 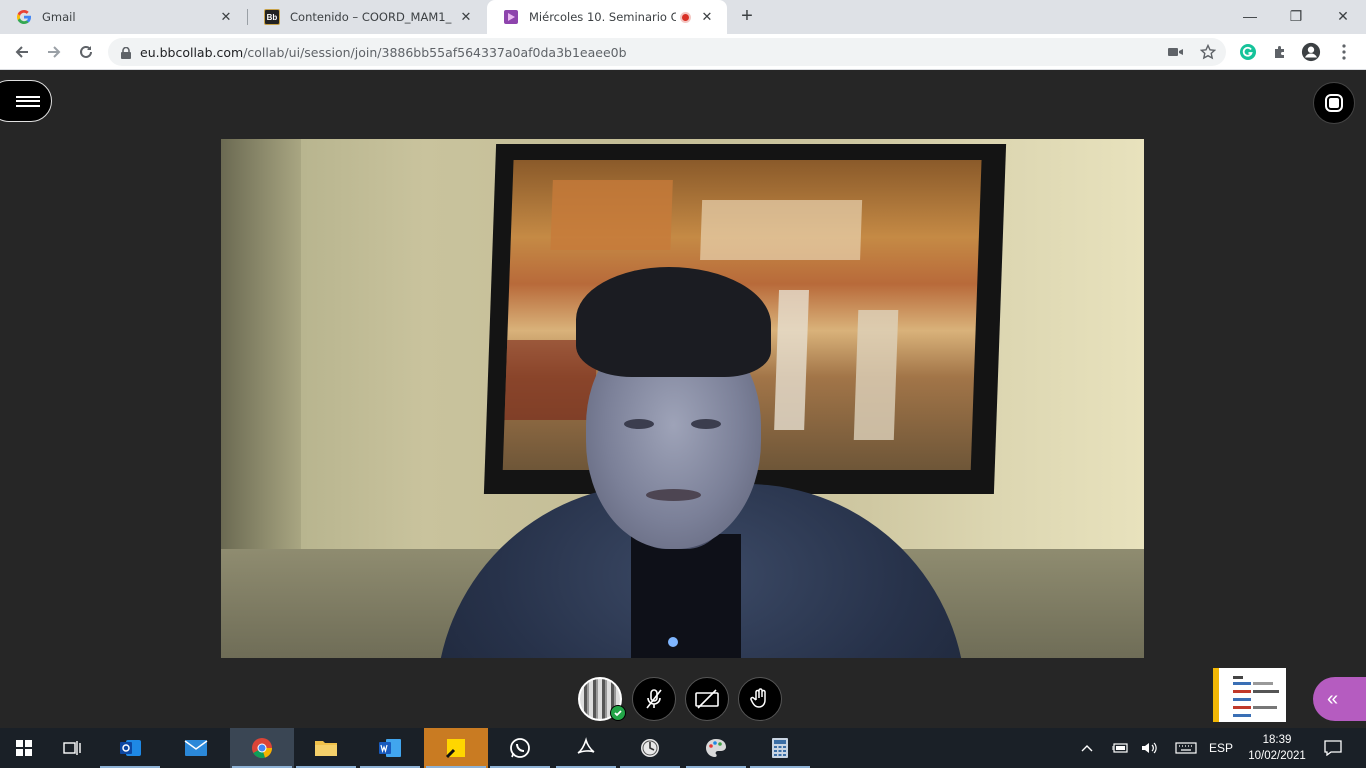 I want to click on session-menu-button, so click(x=26, y=101).